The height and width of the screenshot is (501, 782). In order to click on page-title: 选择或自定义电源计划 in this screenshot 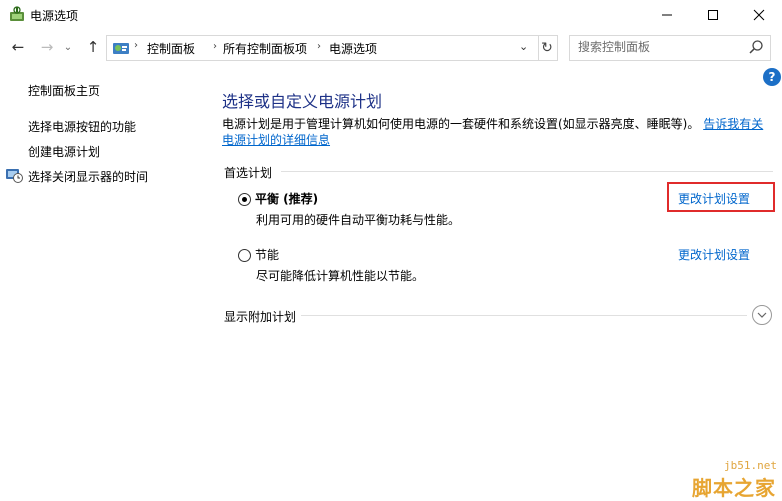, I will do `click(302, 101)`.